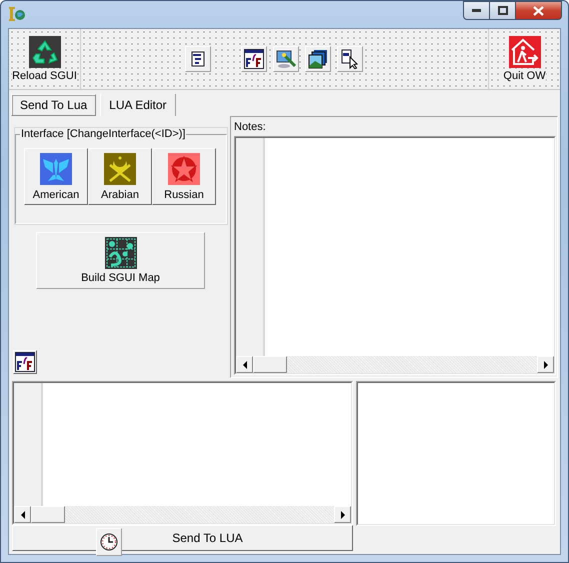  Describe the element at coordinates (56, 168) in the screenshot. I see `eagle-emblem-icon` at that location.